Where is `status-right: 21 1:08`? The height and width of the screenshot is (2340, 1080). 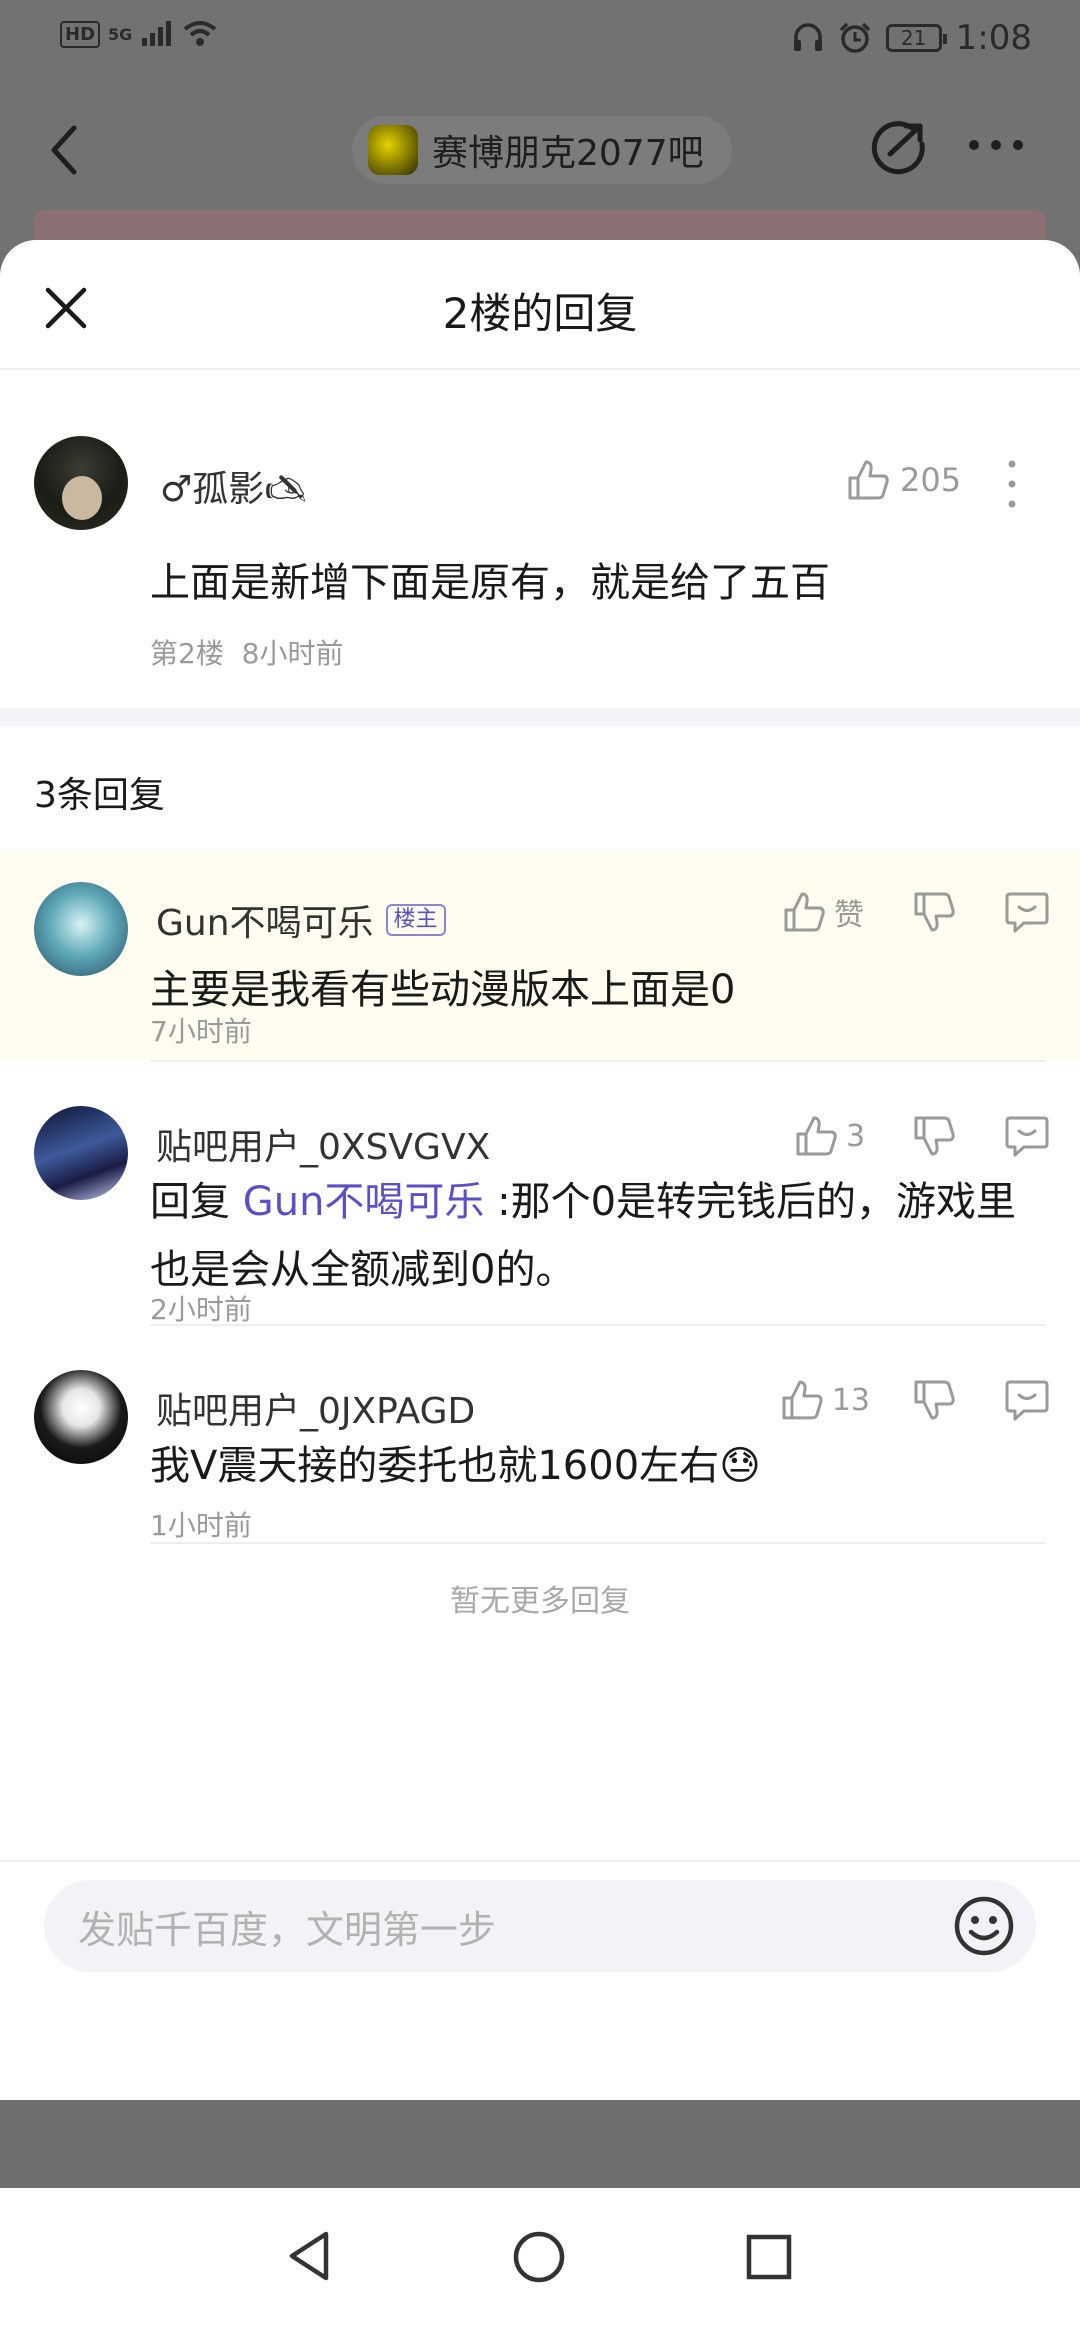
status-right: 21 1:08 is located at coordinates (912, 38).